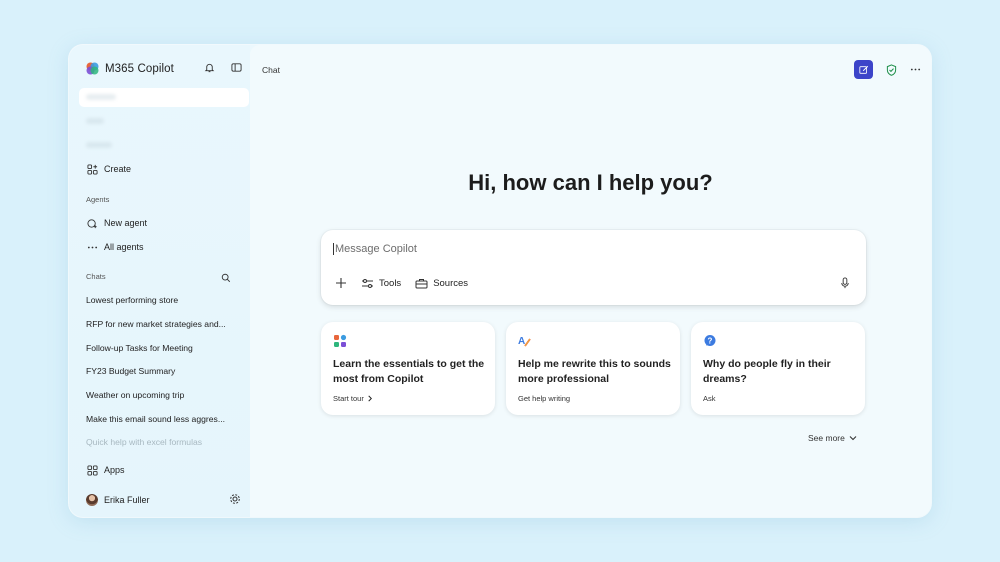 The image size is (1000, 562). I want to click on apps-icon, so click(92, 470).